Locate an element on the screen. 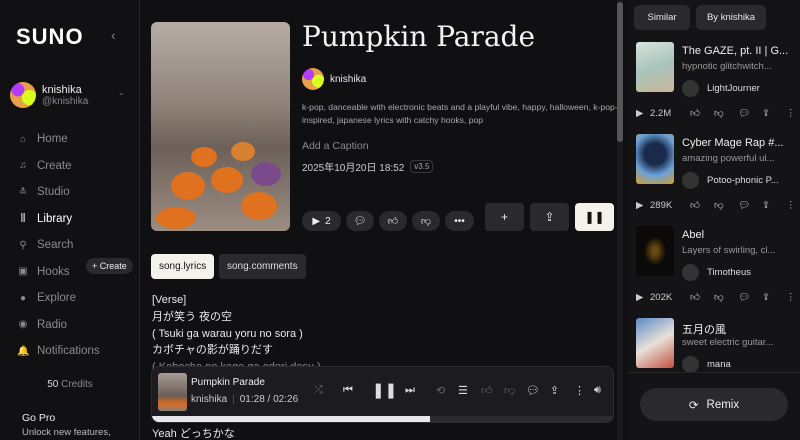  sidebar-item-label: Radio is located at coordinates (52, 324).